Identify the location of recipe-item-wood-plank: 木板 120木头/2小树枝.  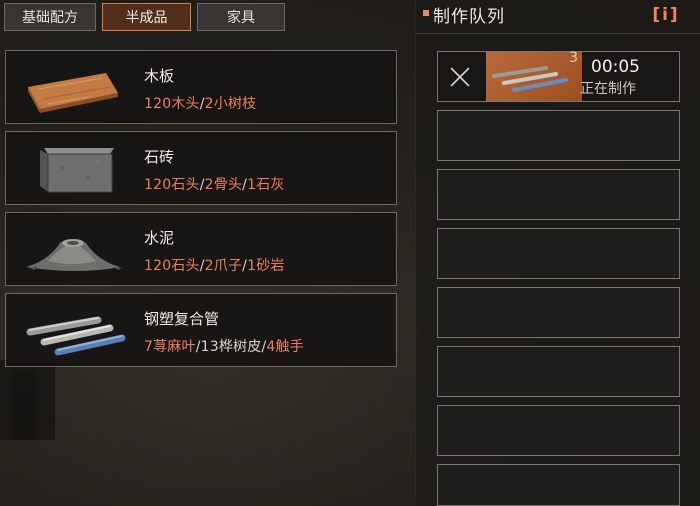
(201, 87).